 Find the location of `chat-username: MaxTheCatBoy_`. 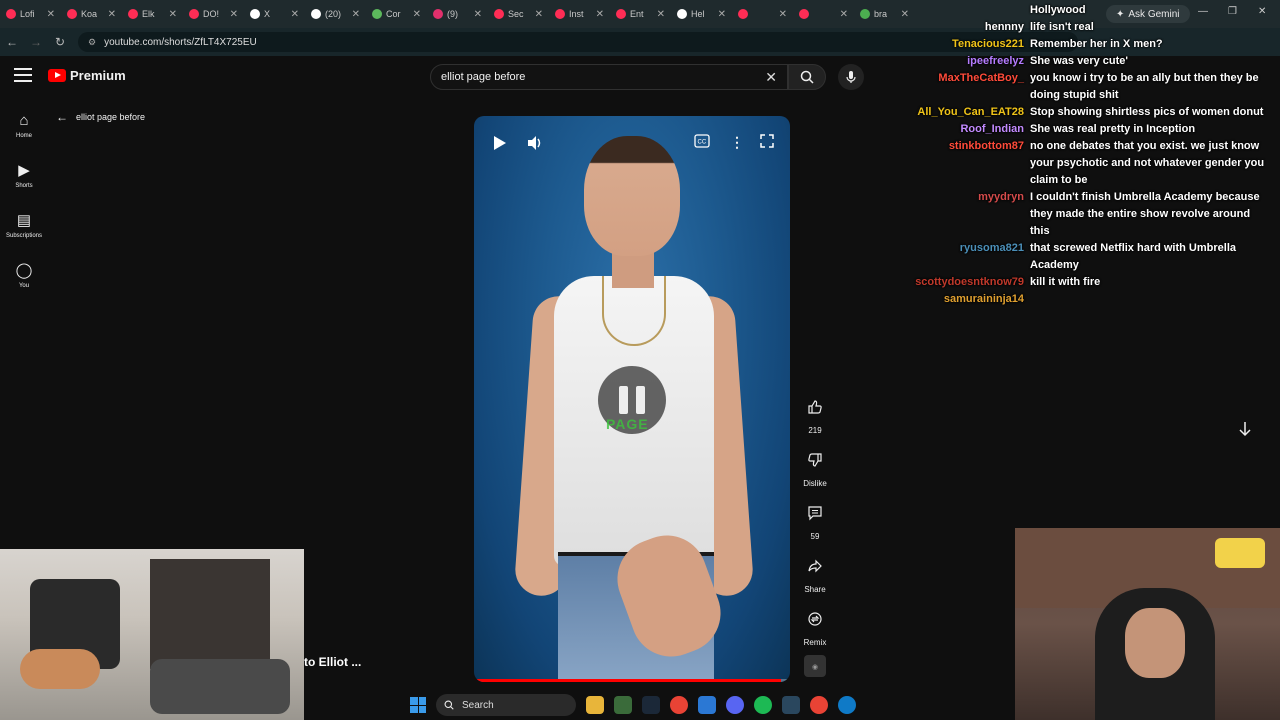

chat-username: MaxTheCatBoy_ is located at coordinates (981, 78).